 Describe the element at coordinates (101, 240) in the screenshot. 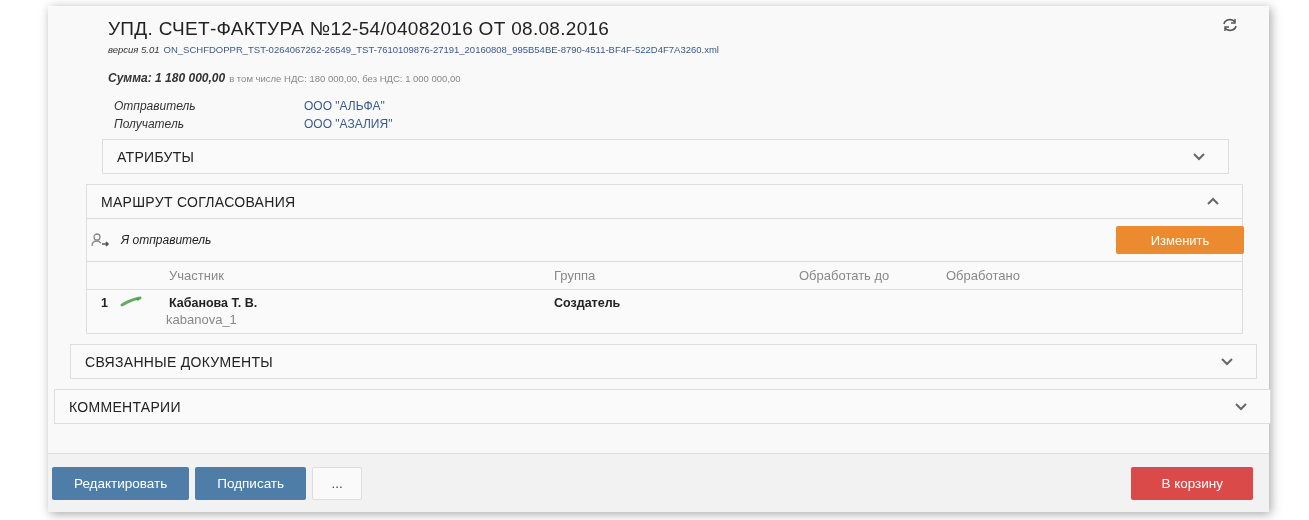

I see `user-arrow-icon` at that location.